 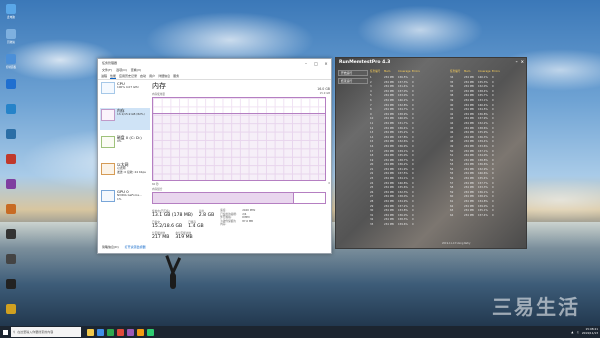 I want to click on windows-icon, so click(x=5, y=332).